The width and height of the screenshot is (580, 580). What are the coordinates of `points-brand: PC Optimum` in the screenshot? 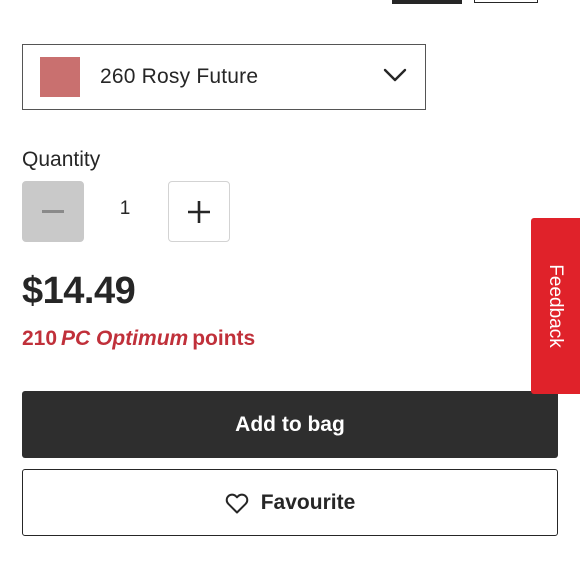 It's located at (125, 338).